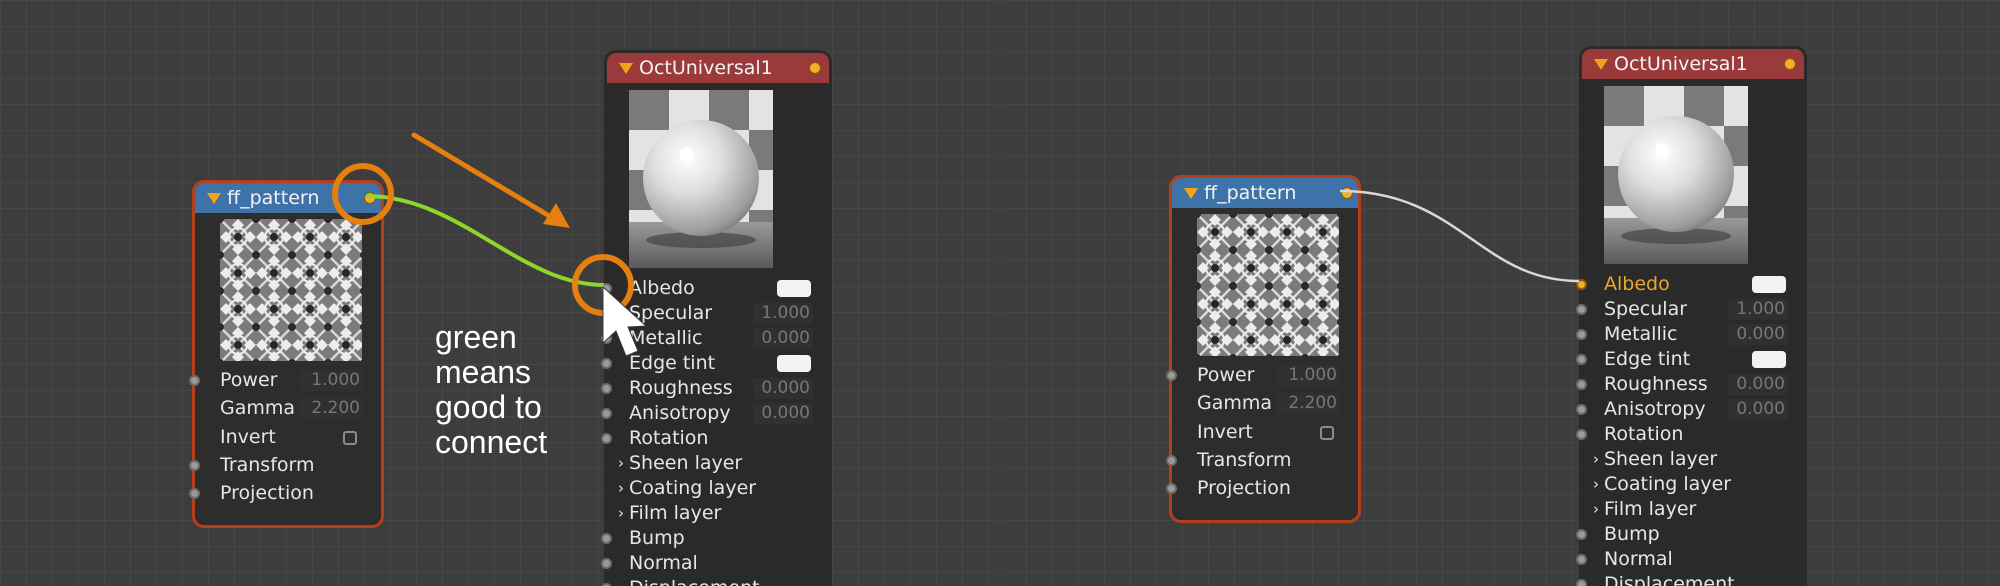 The width and height of the screenshot is (2000, 586). What do you see at coordinates (1690, 534) in the screenshot?
I see `pin-row-bump: Bump` at bounding box center [1690, 534].